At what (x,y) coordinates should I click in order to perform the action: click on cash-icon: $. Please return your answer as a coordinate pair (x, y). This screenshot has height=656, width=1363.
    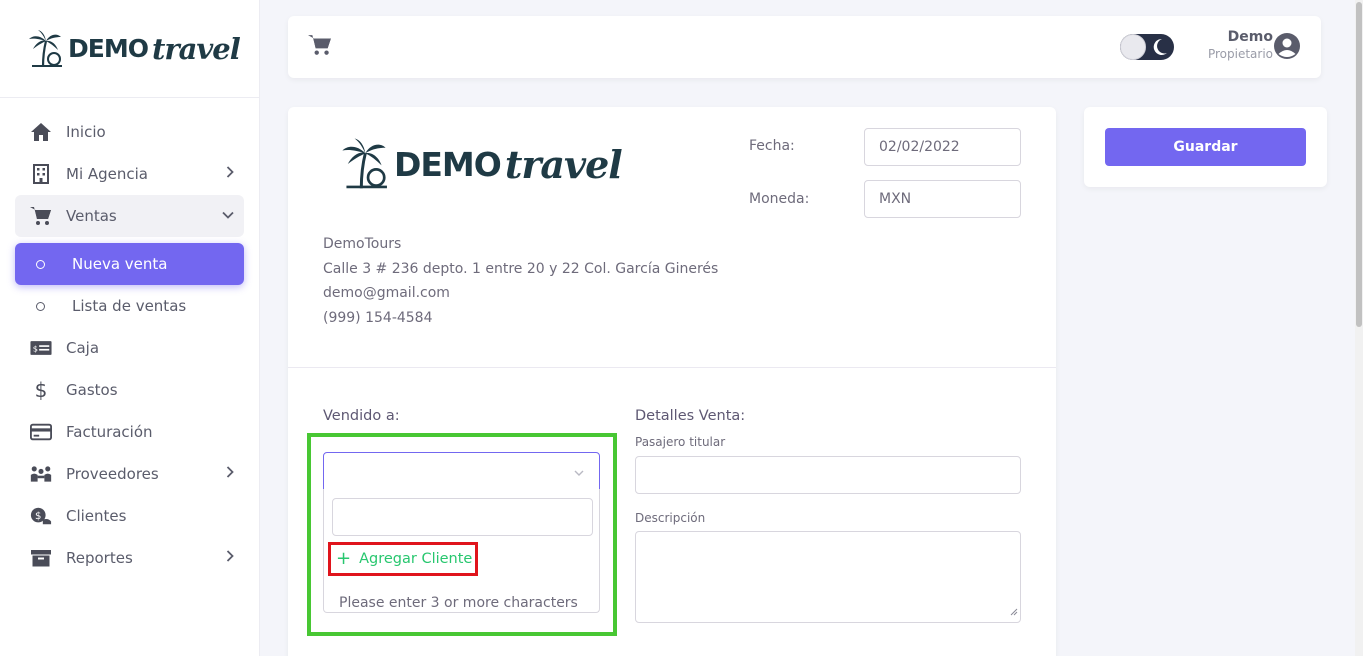
    Looking at the image, I should click on (41, 348).